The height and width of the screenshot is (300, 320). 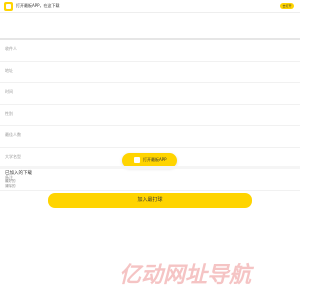 What do you see at coordinates (13, 134) in the screenshot?
I see `field-label: 最佳人数` at bounding box center [13, 134].